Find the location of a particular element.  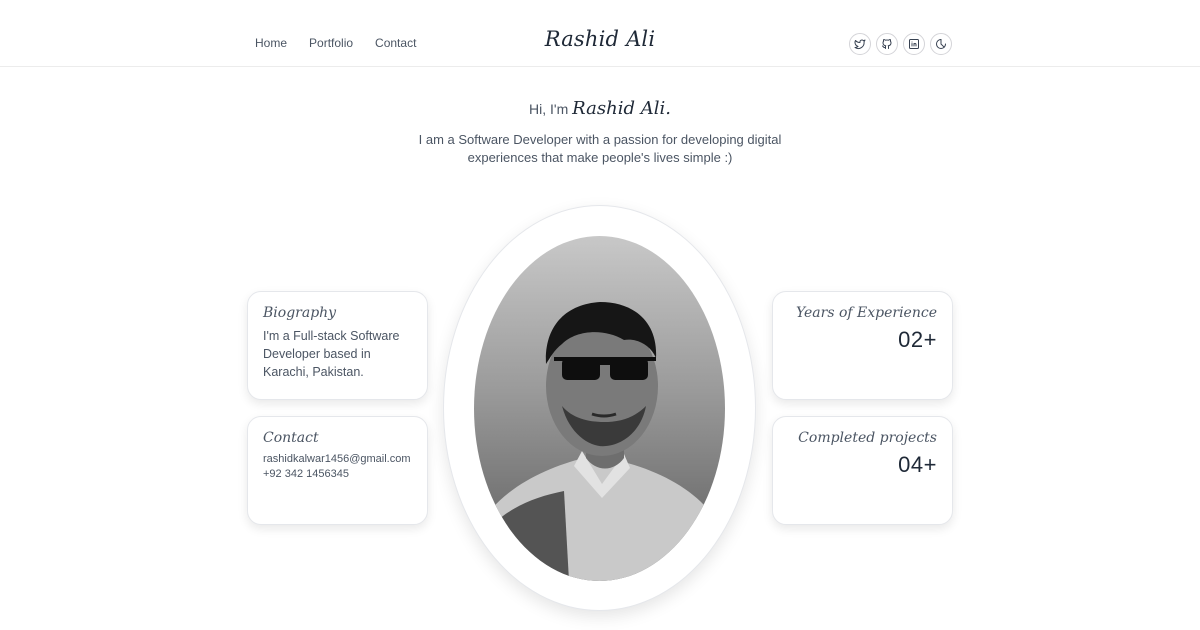

github-icon is located at coordinates (887, 44).